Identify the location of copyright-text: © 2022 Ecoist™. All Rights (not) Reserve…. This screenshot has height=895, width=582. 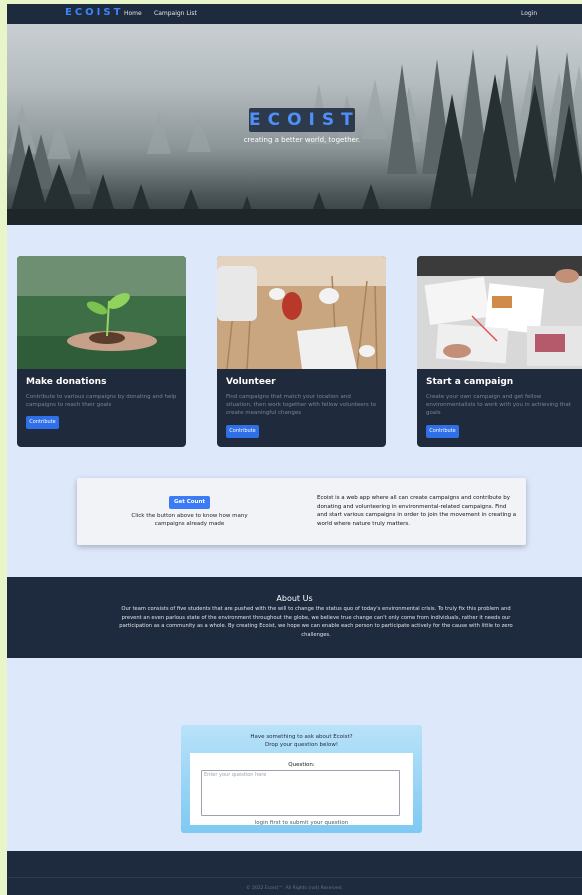
(294, 888).